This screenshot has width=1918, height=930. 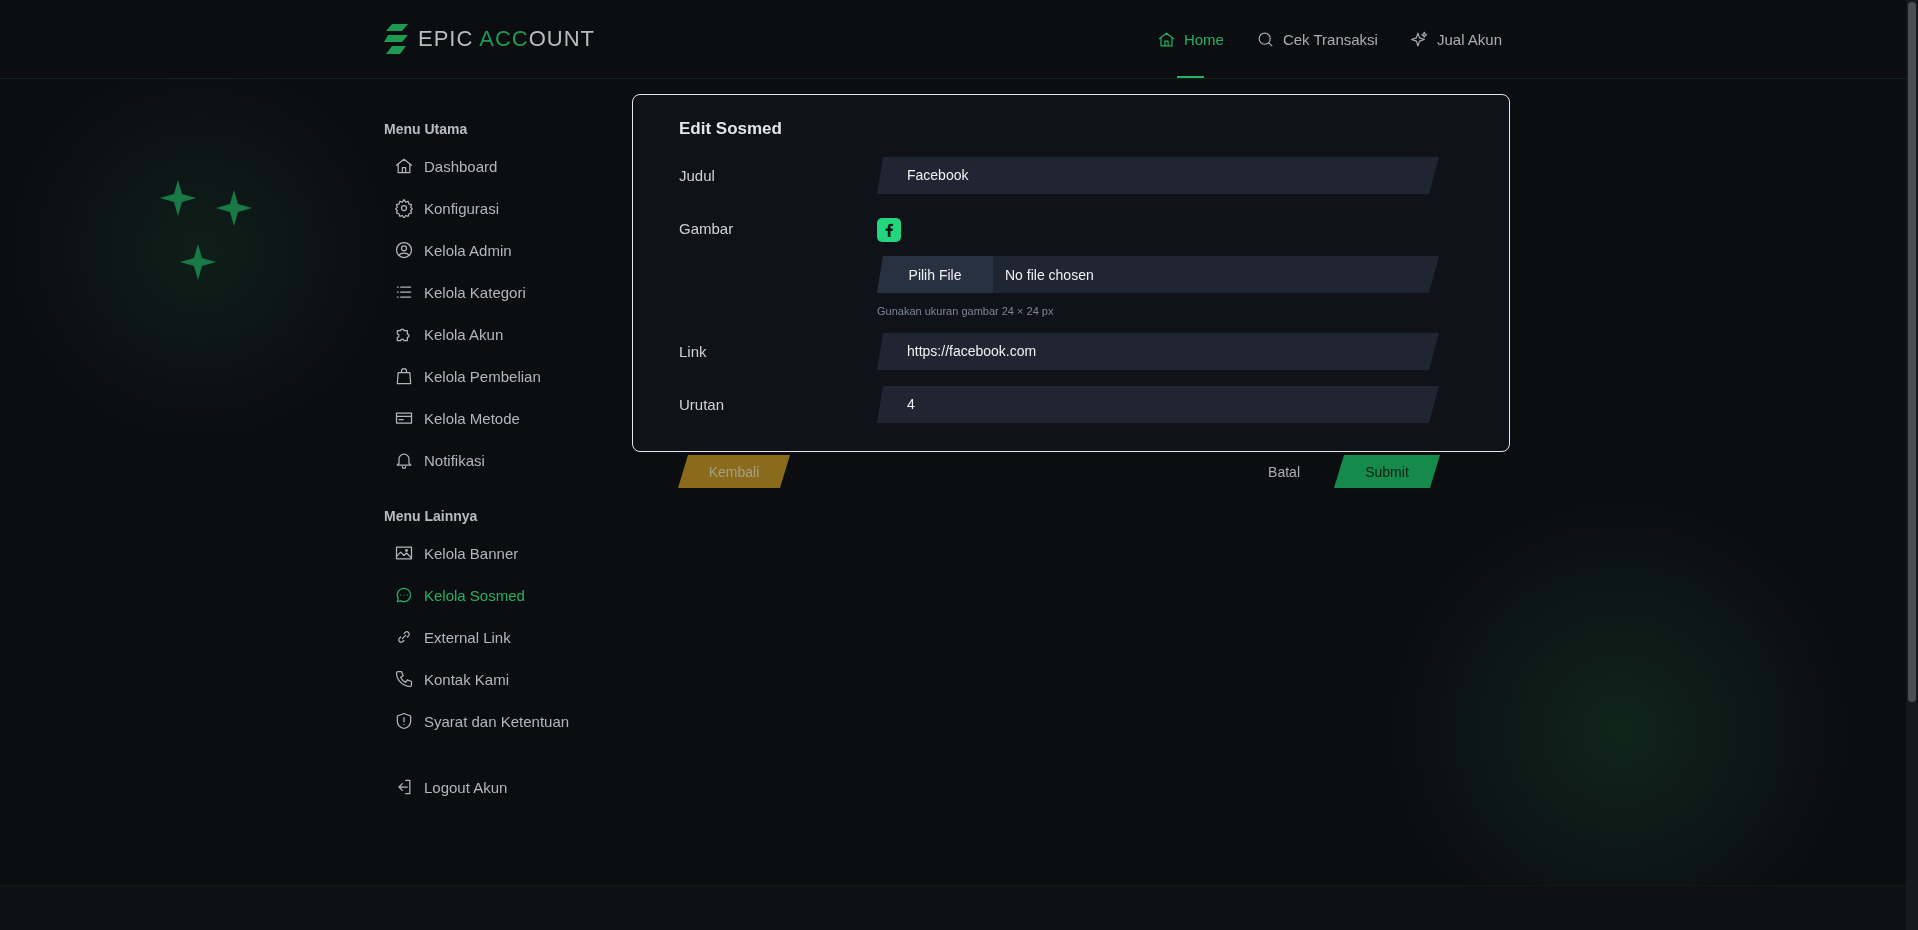 What do you see at coordinates (404, 376) in the screenshot?
I see `bag-icon` at bounding box center [404, 376].